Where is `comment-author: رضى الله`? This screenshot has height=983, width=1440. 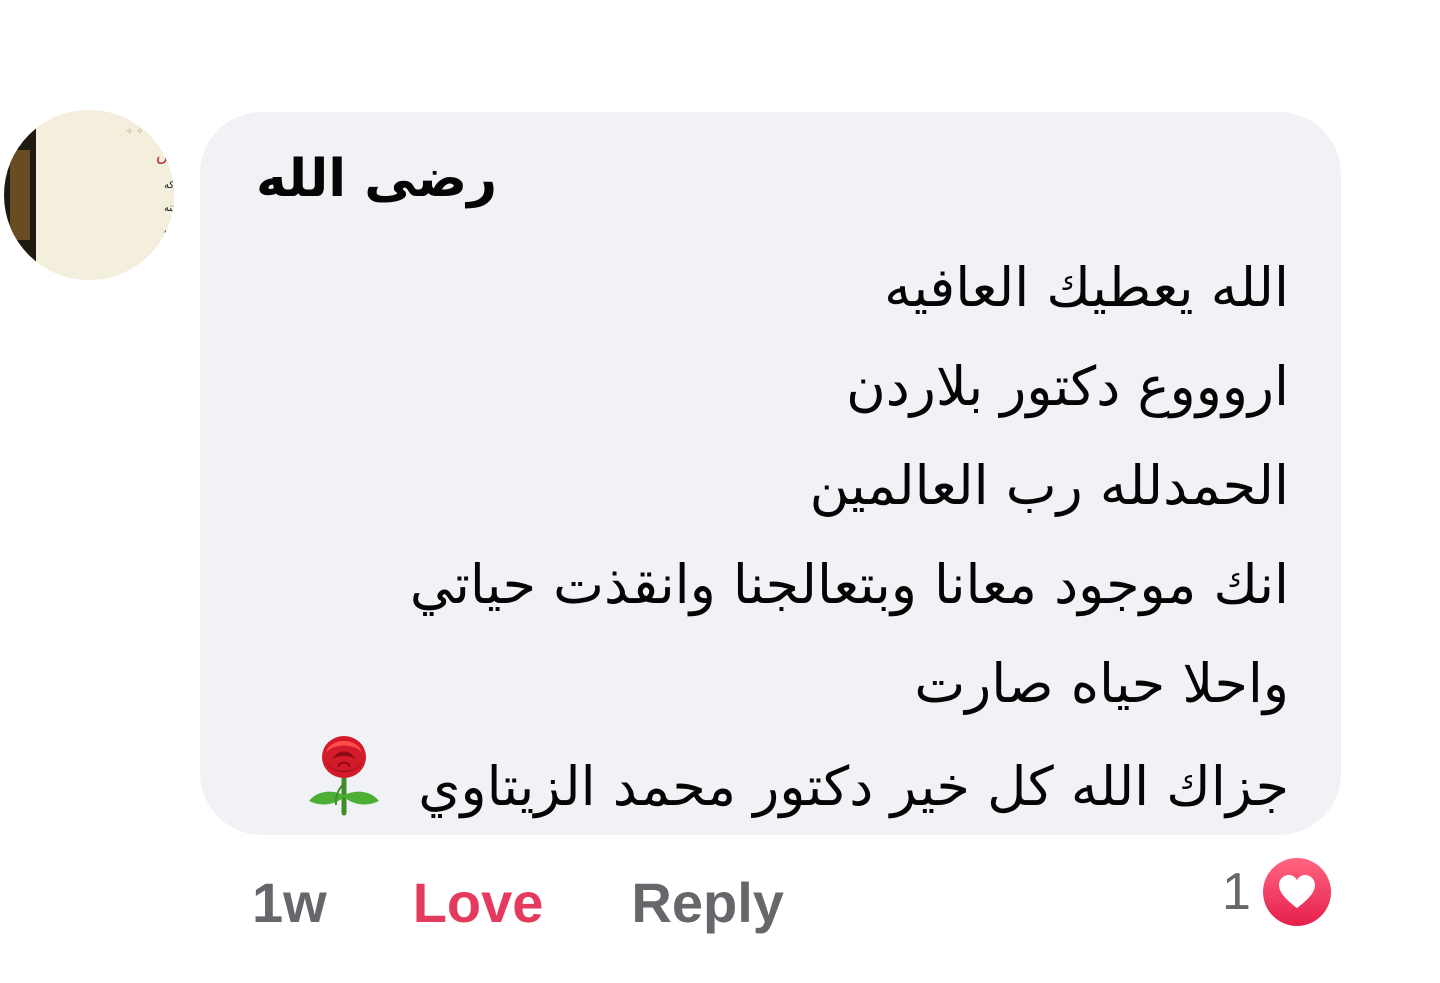
comment-author: رضى الله is located at coordinates (376, 179).